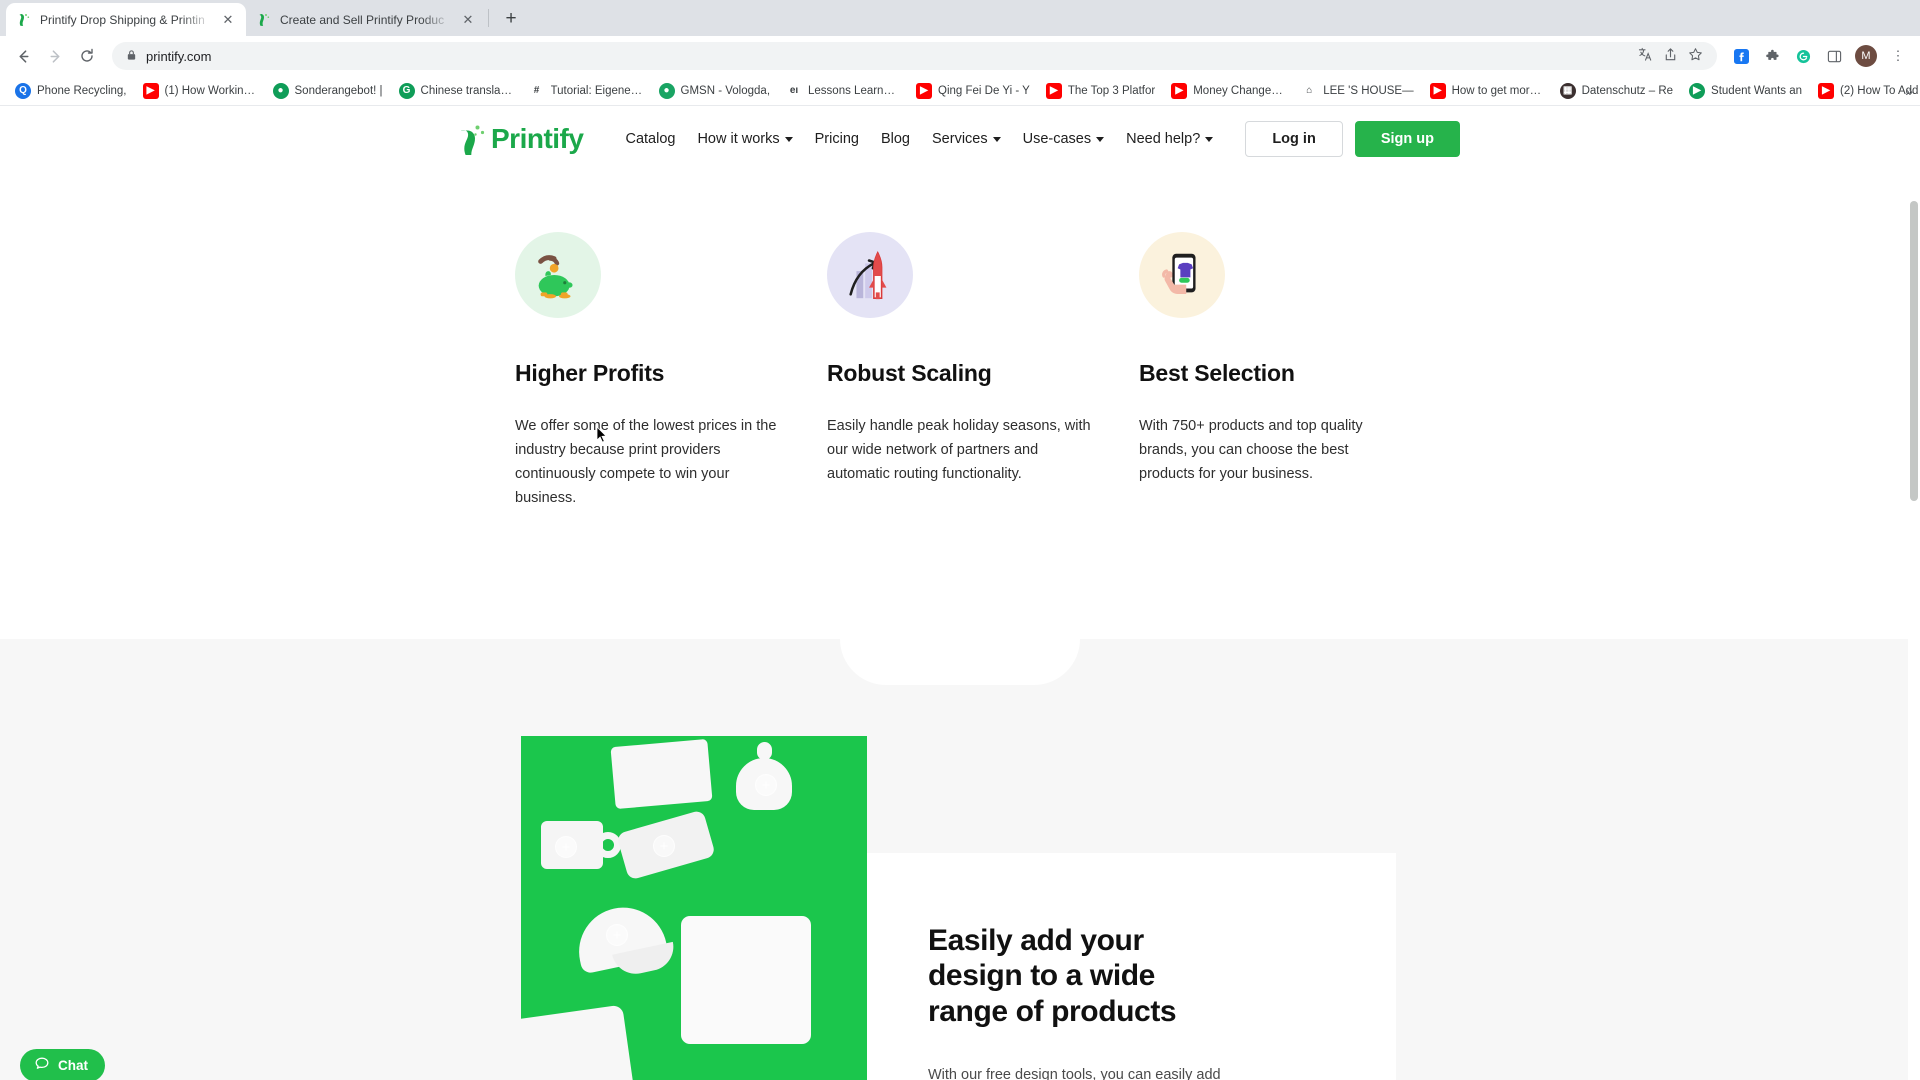  What do you see at coordinates (1357, 91) in the screenshot?
I see `bookmark-item: ⌂ LEE 'S HOUSE—` at bounding box center [1357, 91].